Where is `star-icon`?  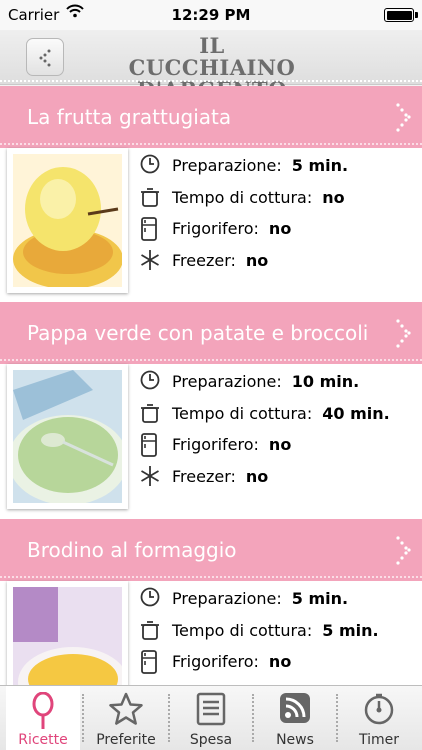 star-icon is located at coordinates (126, 708).